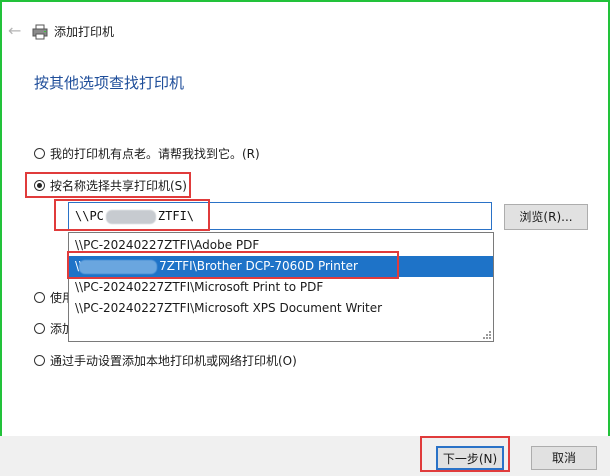  Describe the element at coordinates (84, 32) in the screenshot. I see `window-title: 添加打印机` at that location.